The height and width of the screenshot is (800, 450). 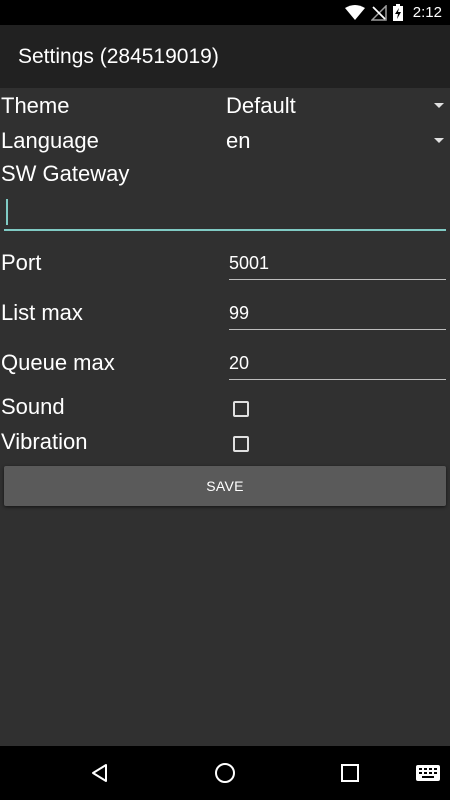 What do you see at coordinates (337, 365) in the screenshot?
I see `queue-max-field: 20` at bounding box center [337, 365].